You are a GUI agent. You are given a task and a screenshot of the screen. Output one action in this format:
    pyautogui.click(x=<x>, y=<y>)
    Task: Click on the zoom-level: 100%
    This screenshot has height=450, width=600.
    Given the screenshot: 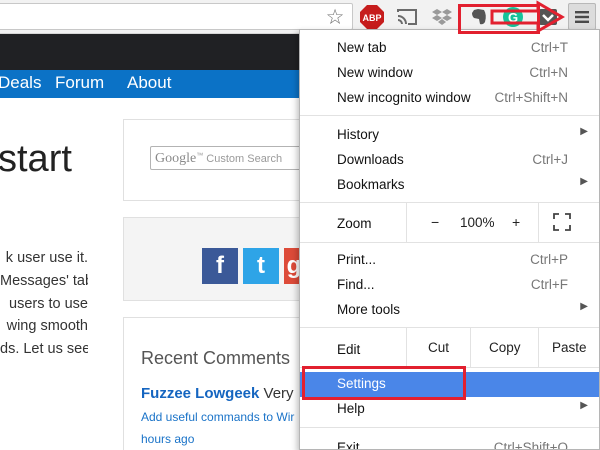 What is the action you would take?
    pyautogui.click(x=477, y=222)
    